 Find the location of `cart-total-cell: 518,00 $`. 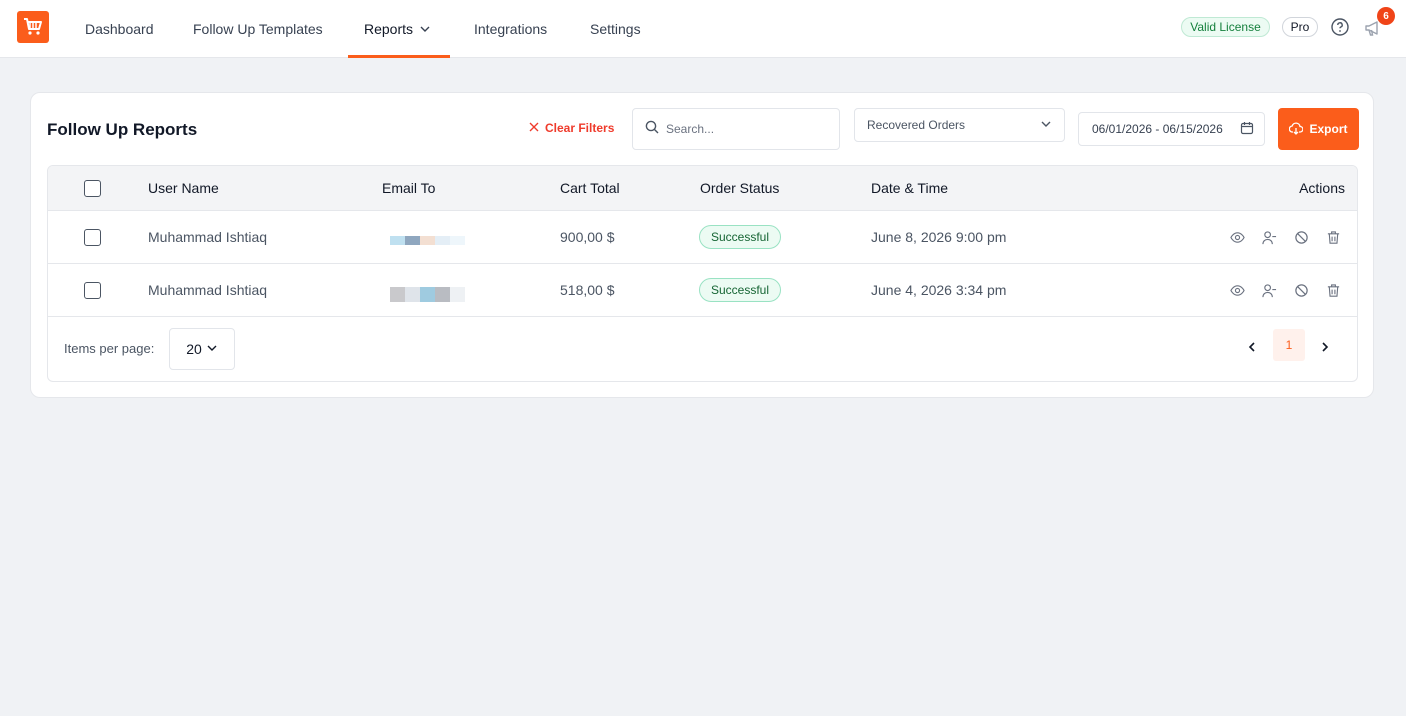

cart-total-cell: 518,00 $ is located at coordinates (587, 290).